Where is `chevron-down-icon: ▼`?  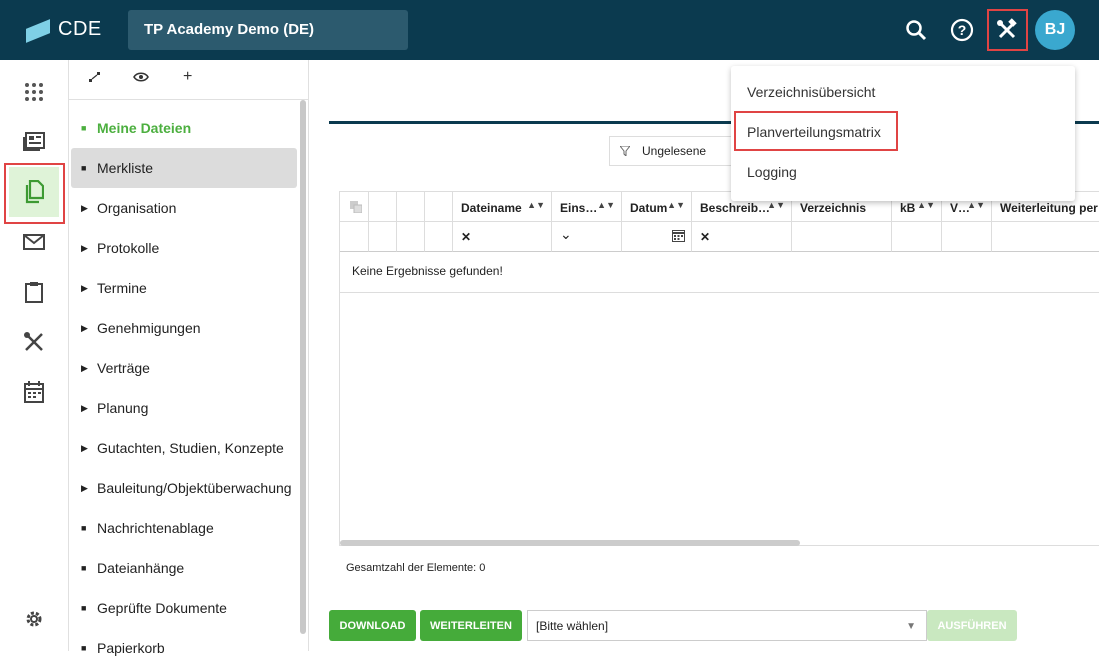
chevron-down-icon: ▼ is located at coordinates (911, 626).